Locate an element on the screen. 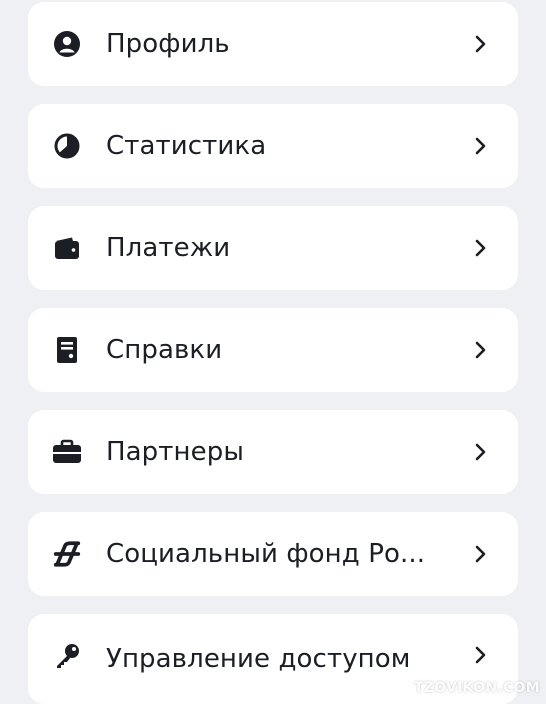 The width and height of the screenshot is (546, 704). menu-item-profile: Профиль is located at coordinates (273, 44).